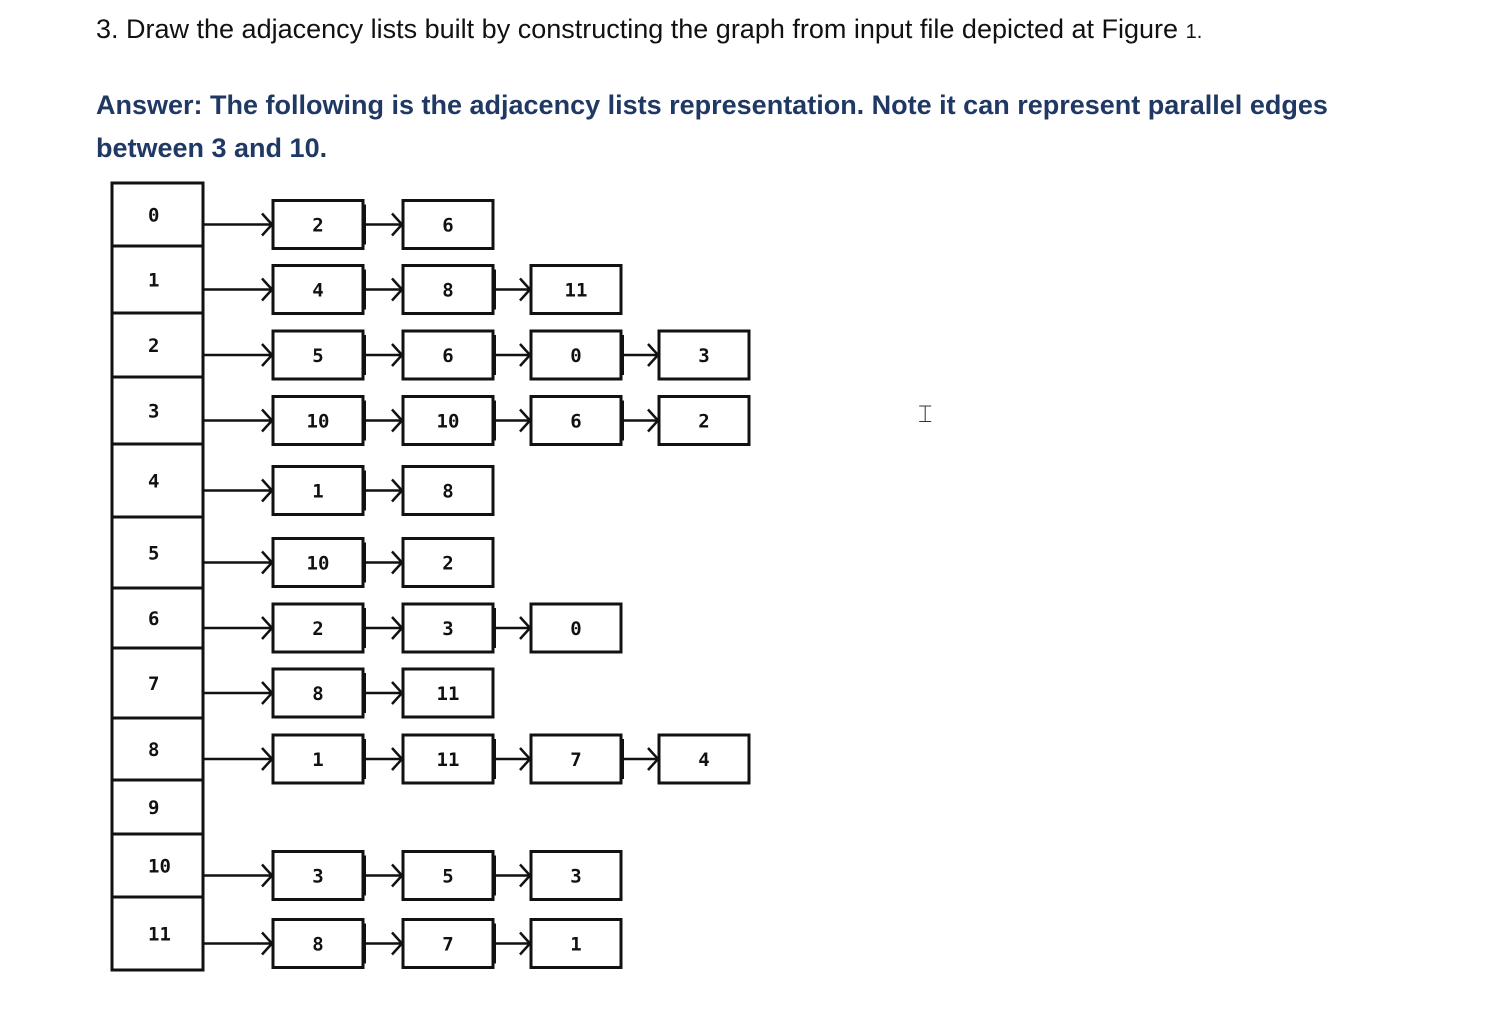 The height and width of the screenshot is (1018, 1494). I want to click on vertex-label: 5, so click(153, 554).